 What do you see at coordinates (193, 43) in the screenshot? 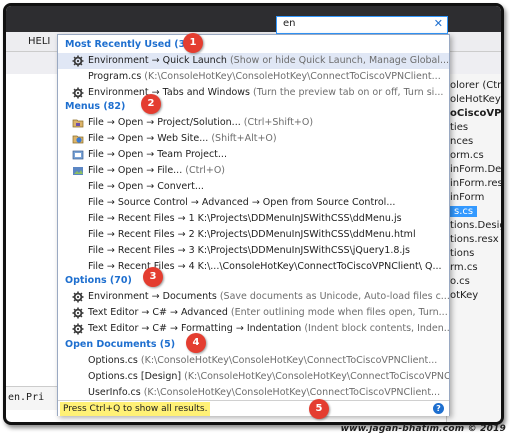
I see `annotation-badge-1: 1` at bounding box center [193, 43].